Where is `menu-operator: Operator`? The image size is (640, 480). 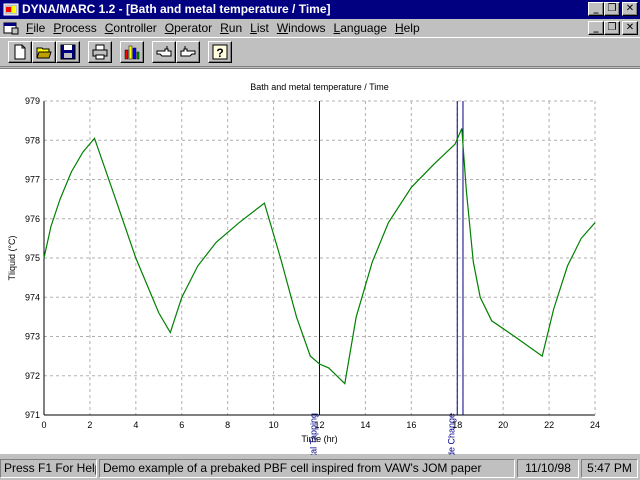 menu-operator: Operator is located at coordinates (188, 28).